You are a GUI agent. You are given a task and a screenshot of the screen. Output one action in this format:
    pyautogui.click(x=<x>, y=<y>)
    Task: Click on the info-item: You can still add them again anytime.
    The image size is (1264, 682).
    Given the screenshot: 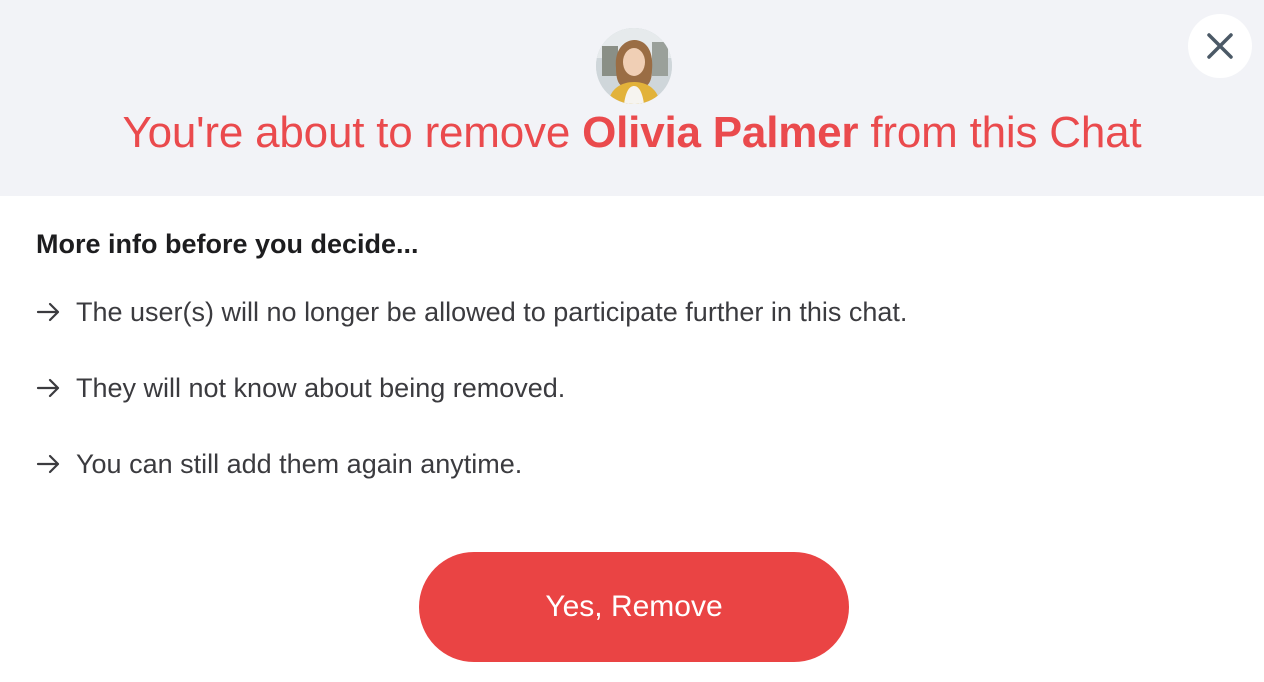 What is the action you would take?
    pyautogui.click(x=471, y=464)
    